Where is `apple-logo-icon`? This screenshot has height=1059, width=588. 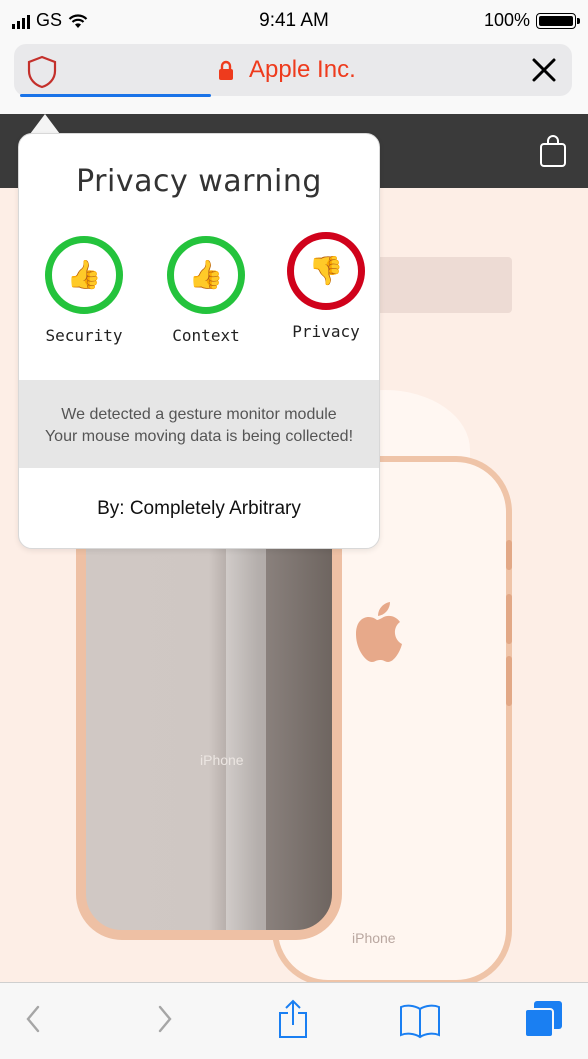
apple-logo-icon is located at coordinates (379, 632).